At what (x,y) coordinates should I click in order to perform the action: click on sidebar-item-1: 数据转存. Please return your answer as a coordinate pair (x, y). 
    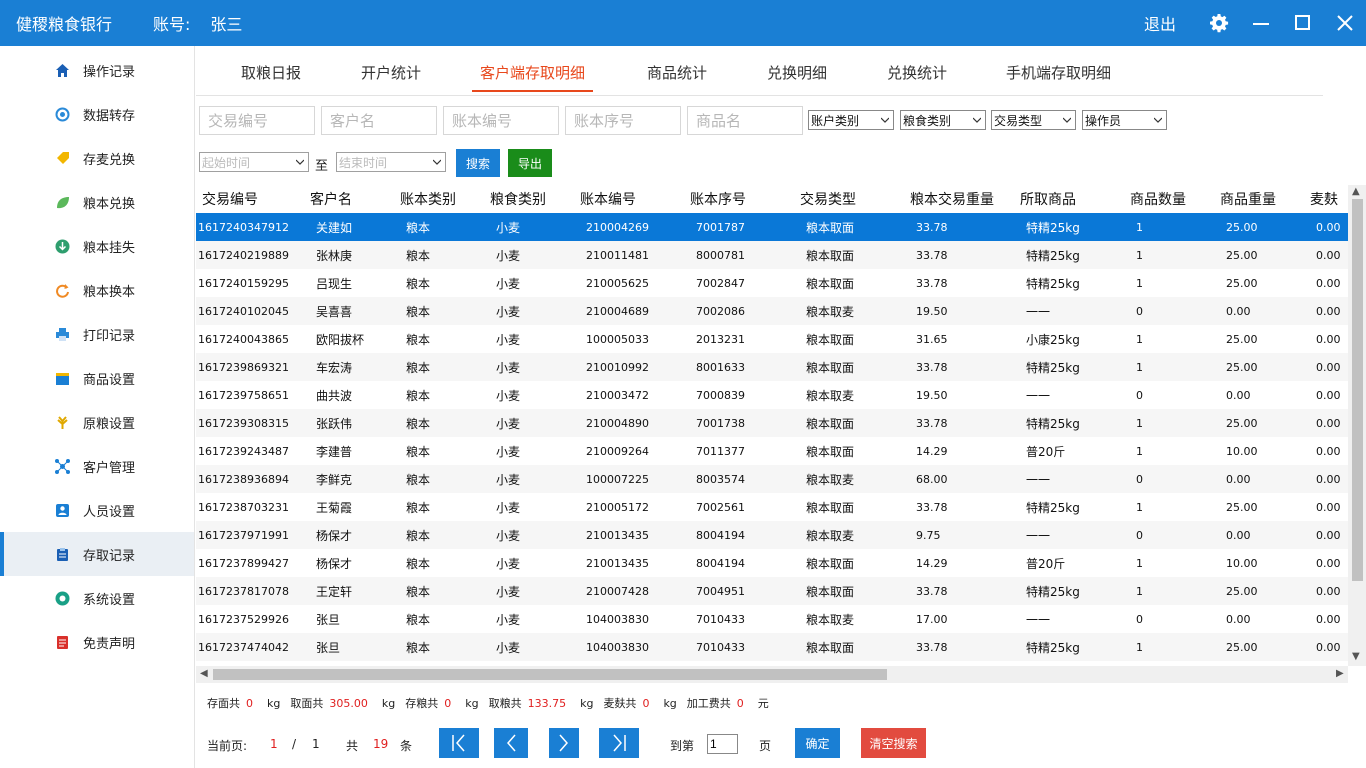
    Looking at the image, I should click on (97, 114).